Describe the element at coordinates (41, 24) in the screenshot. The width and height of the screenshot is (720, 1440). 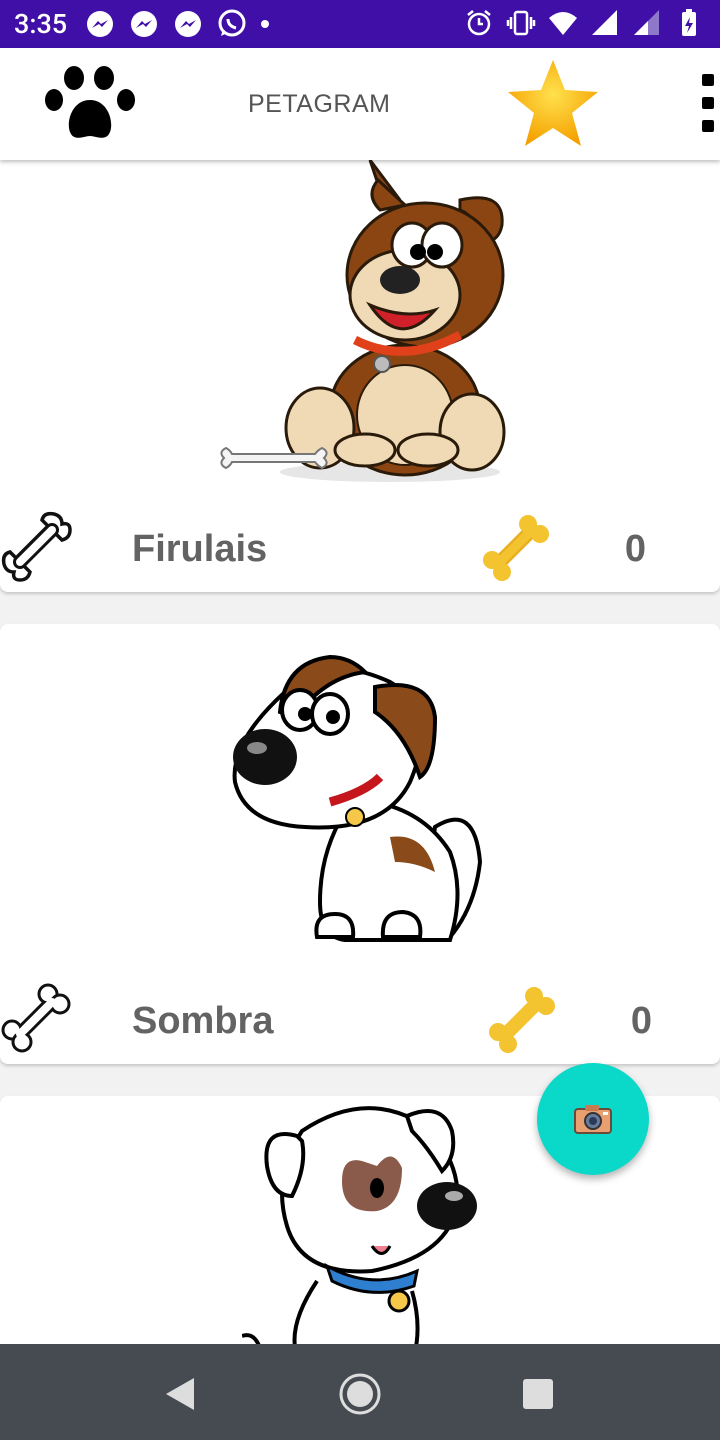
I see `status-time: 3:35` at that location.